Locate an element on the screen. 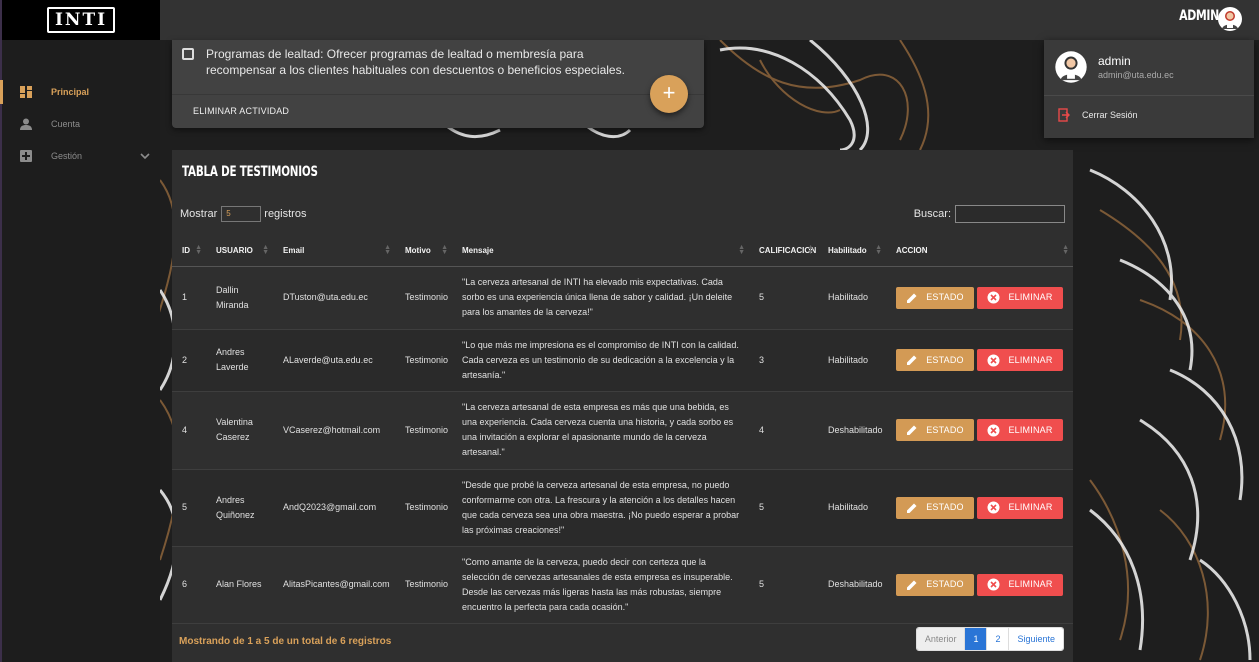 Image resolution: width=1259 pixels, height=662 pixels. records-label: registros is located at coordinates (285, 214).